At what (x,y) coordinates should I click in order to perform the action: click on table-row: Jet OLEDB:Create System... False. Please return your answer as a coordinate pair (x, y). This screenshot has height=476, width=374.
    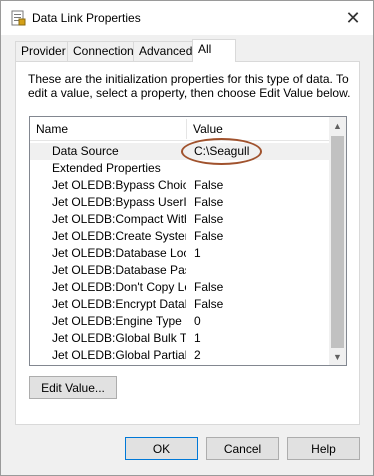
    Looking at the image, I should click on (180, 236).